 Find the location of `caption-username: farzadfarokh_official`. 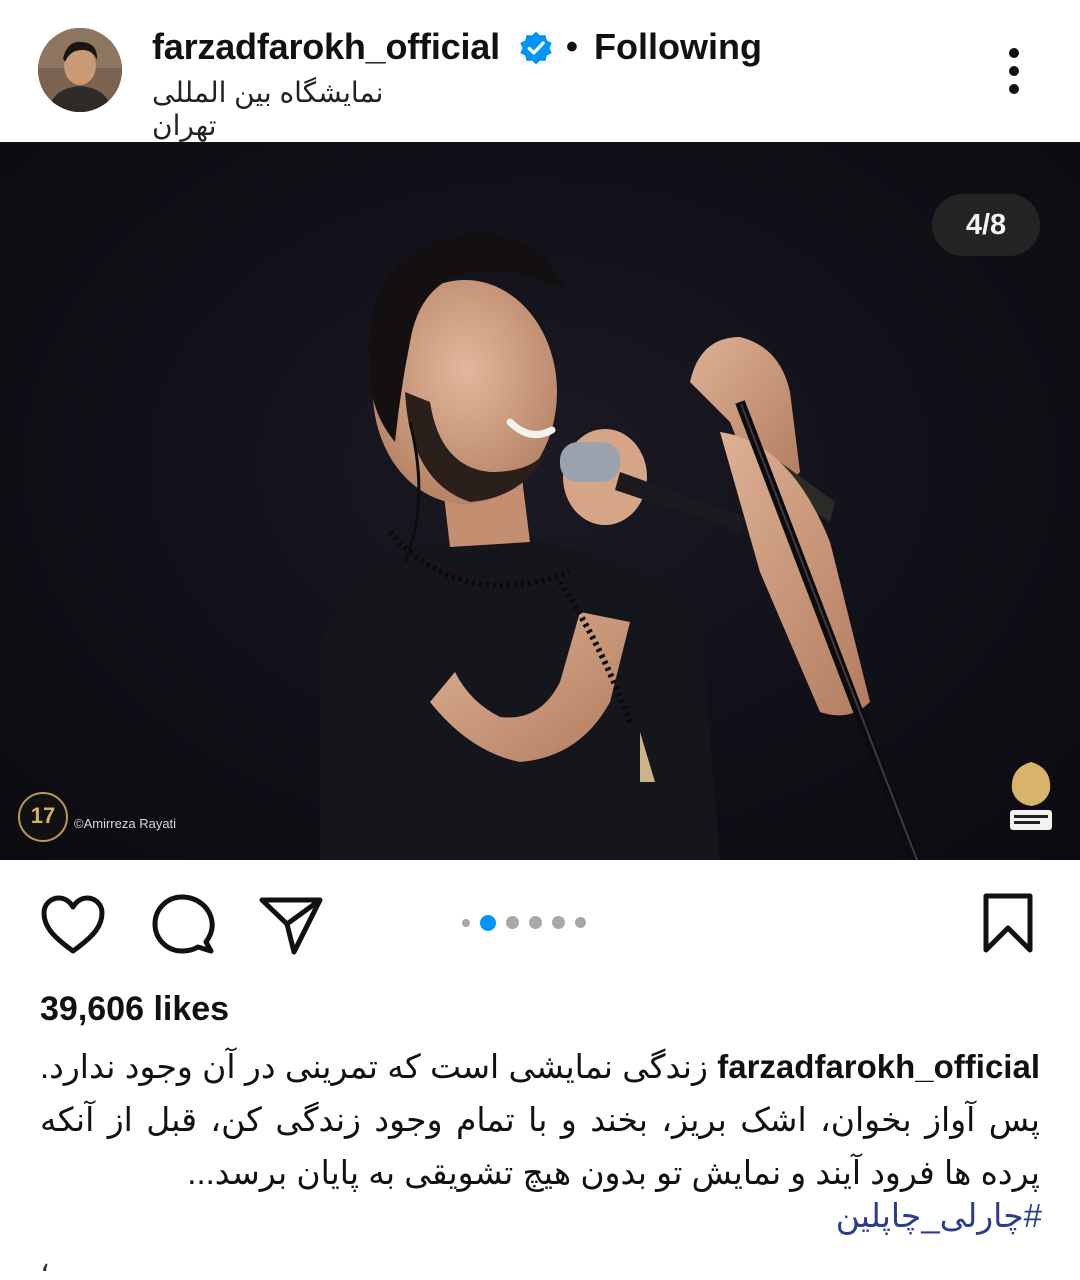

caption-username: farzadfarokh_official is located at coordinates (878, 1066).